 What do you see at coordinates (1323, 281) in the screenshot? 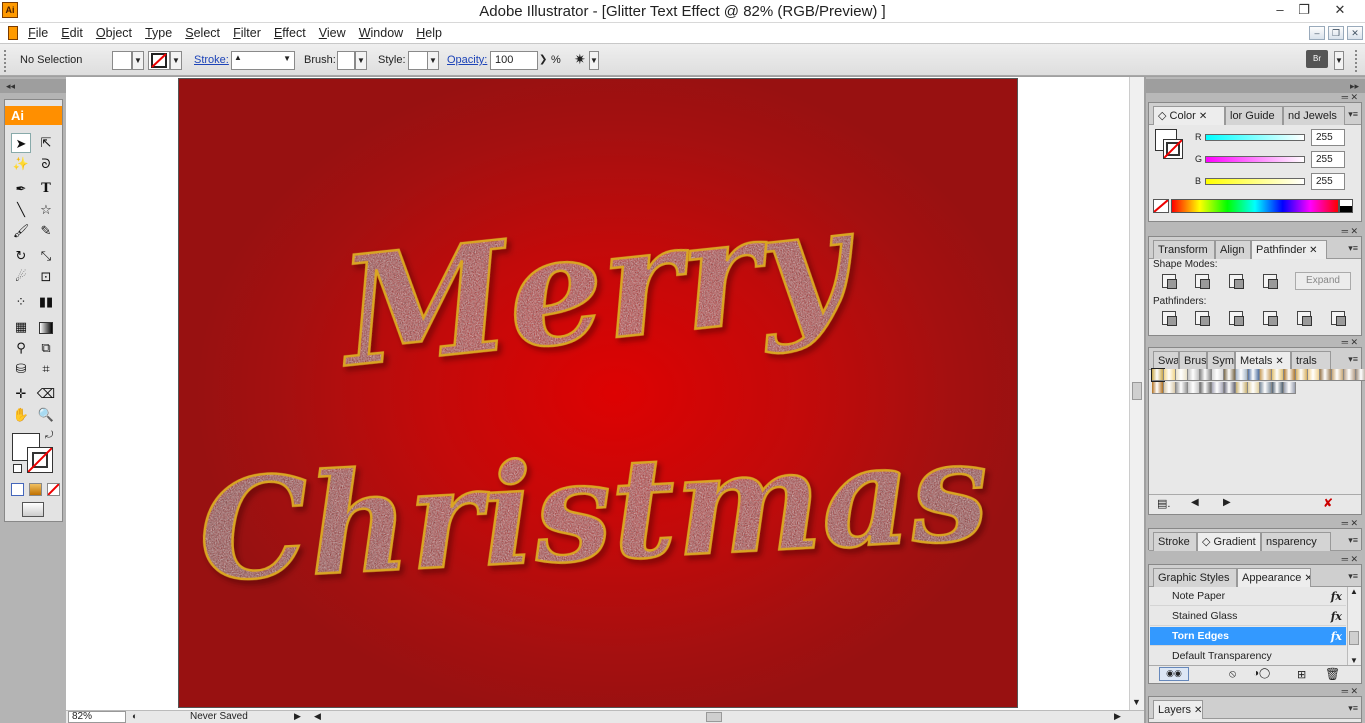
I see `expand-button: Expand` at bounding box center [1323, 281].